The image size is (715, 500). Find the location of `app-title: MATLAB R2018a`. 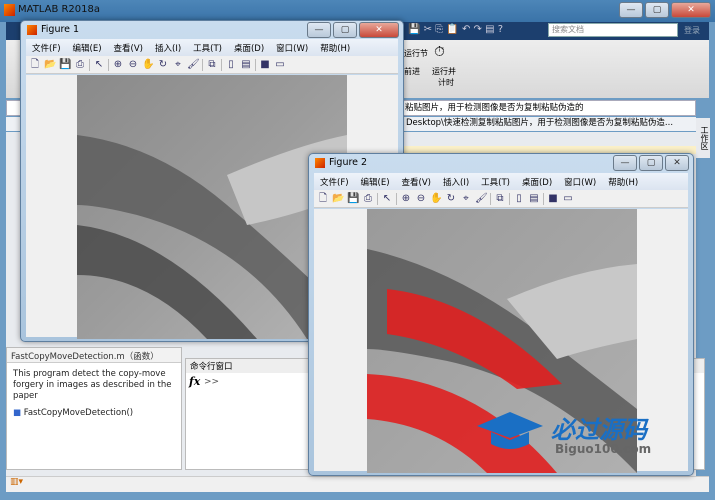

app-title: MATLAB R2018a is located at coordinates (59, 9).